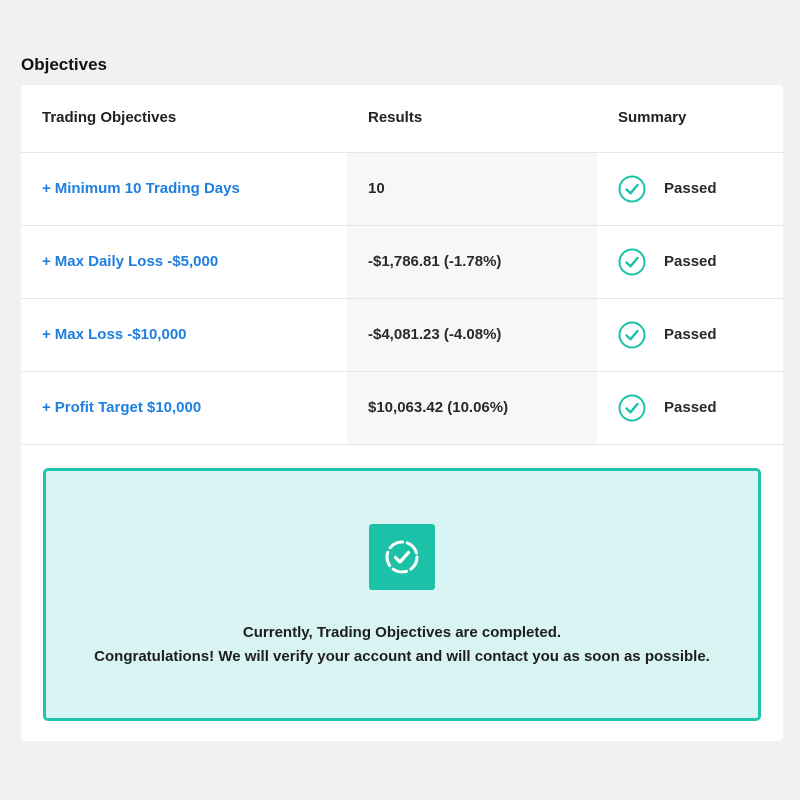  I want to click on objective-link: + Profit Target $10,000, so click(121, 408).